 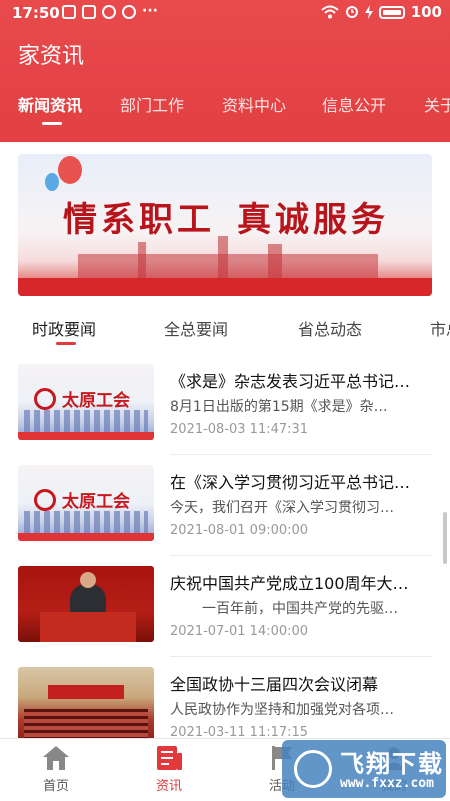 I want to click on tab-info-disclosure: 信息公开, so click(x=354, y=104).